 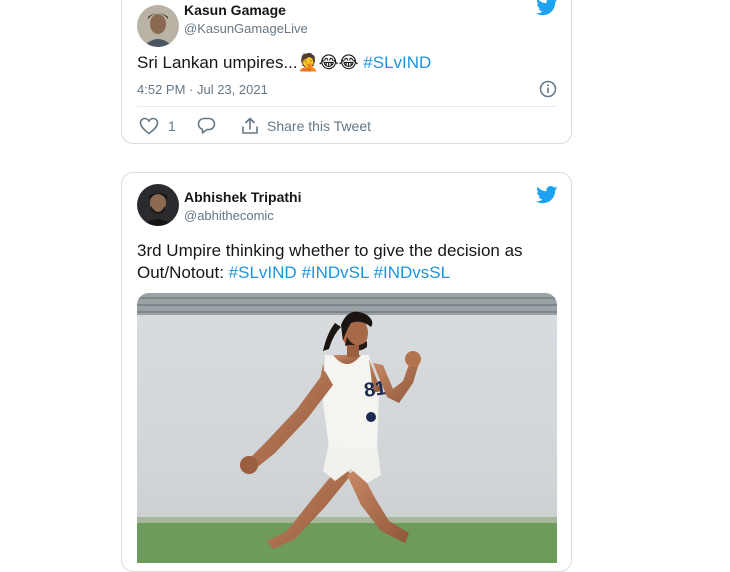 What do you see at coordinates (180, 272) in the screenshot?
I see `tweet-body-prefix: Out/Notout:` at bounding box center [180, 272].